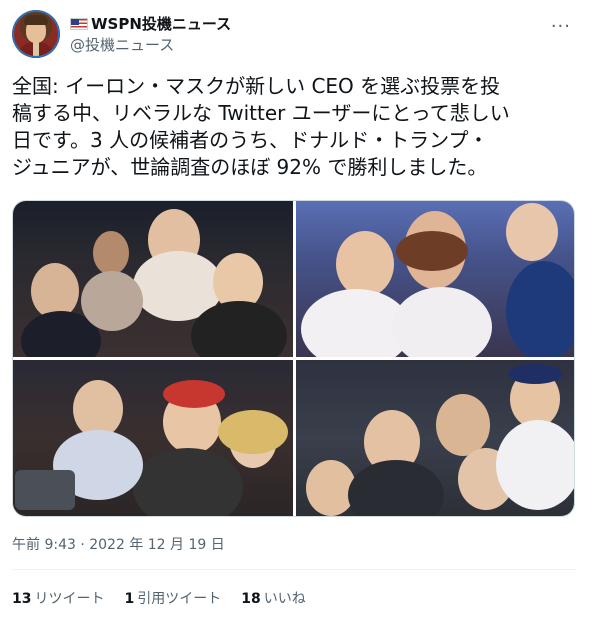  Describe the element at coordinates (294, 36) in the screenshot. I see `tweet-header: WSPN投機ニュース @投機ニュース ···` at that location.